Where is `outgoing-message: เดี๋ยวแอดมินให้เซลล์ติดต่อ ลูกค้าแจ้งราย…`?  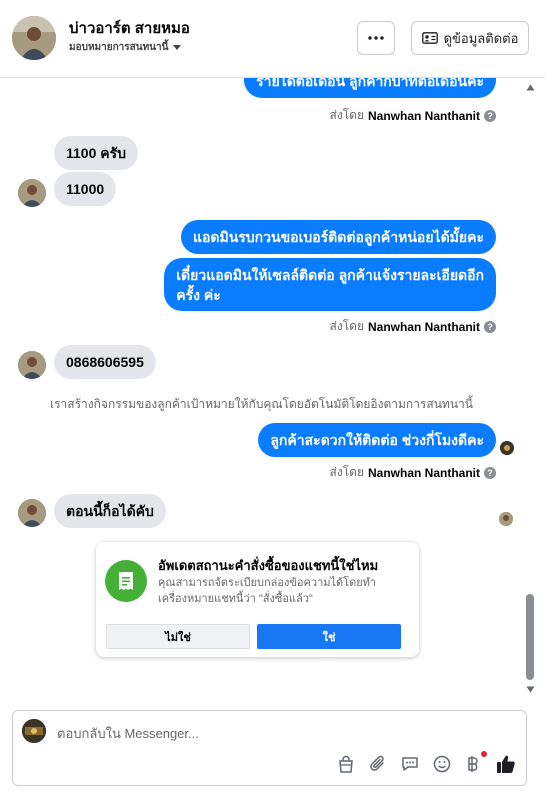
outgoing-message: เดี๋ยวแอดมินให้เซลล์ติดต่อ ลูกค้าแจ้งราย… is located at coordinates (330, 284).